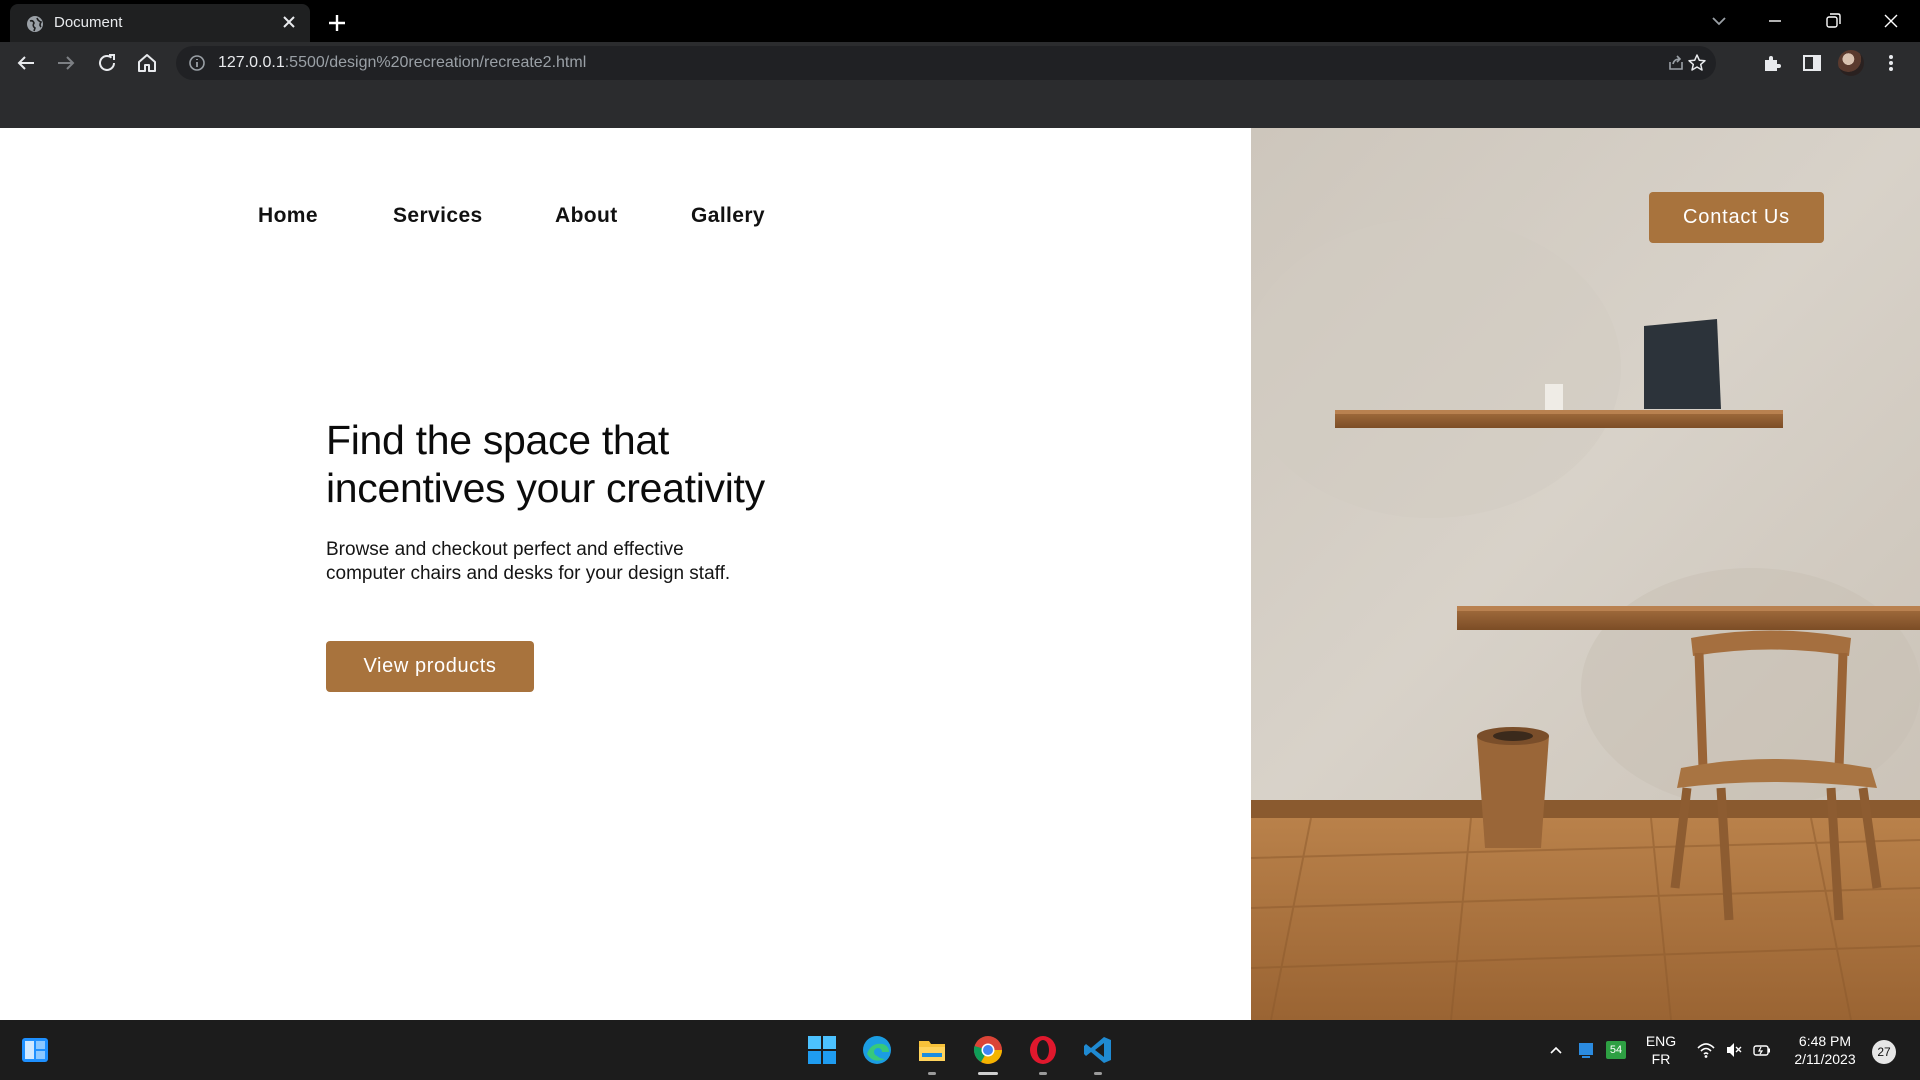  I want to click on browser-tab: Document, so click(160, 23).